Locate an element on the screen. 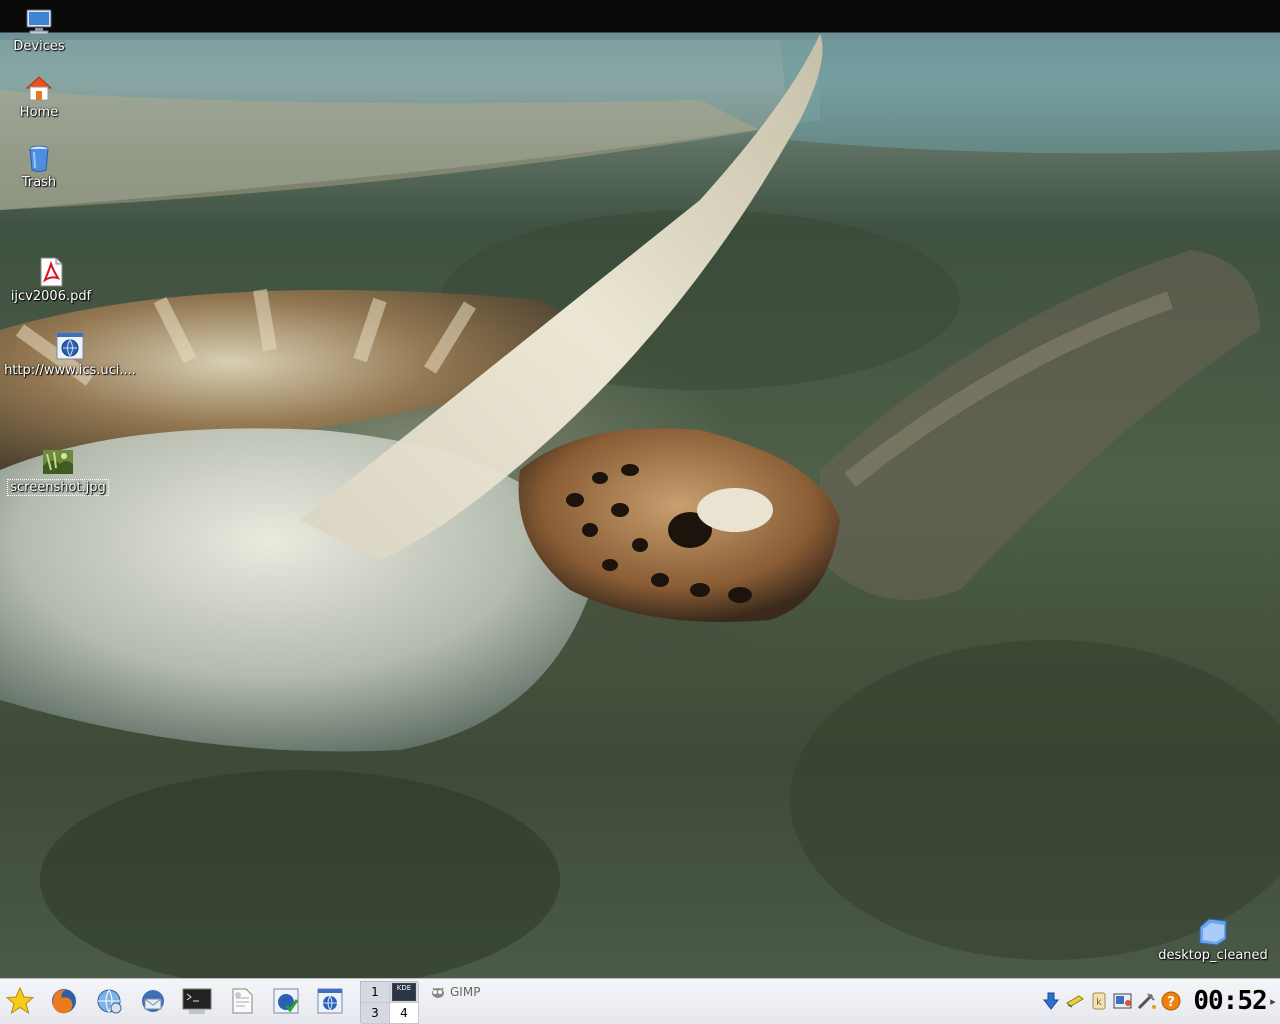 This screenshot has width=1280, height=1024. pager-desktop-4: 4 is located at coordinates (404, 1013).